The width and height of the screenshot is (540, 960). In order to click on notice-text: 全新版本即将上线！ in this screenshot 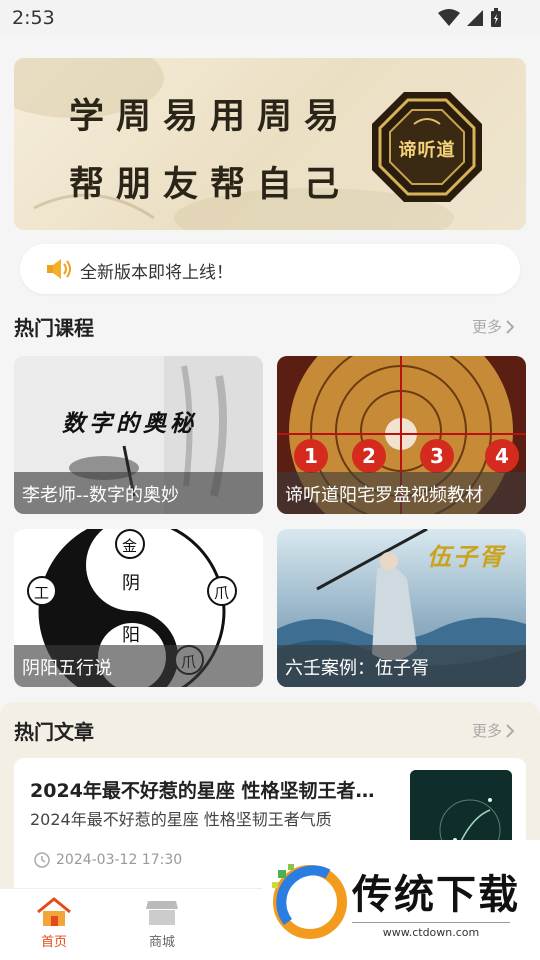, I will do `click(156, 273)`.